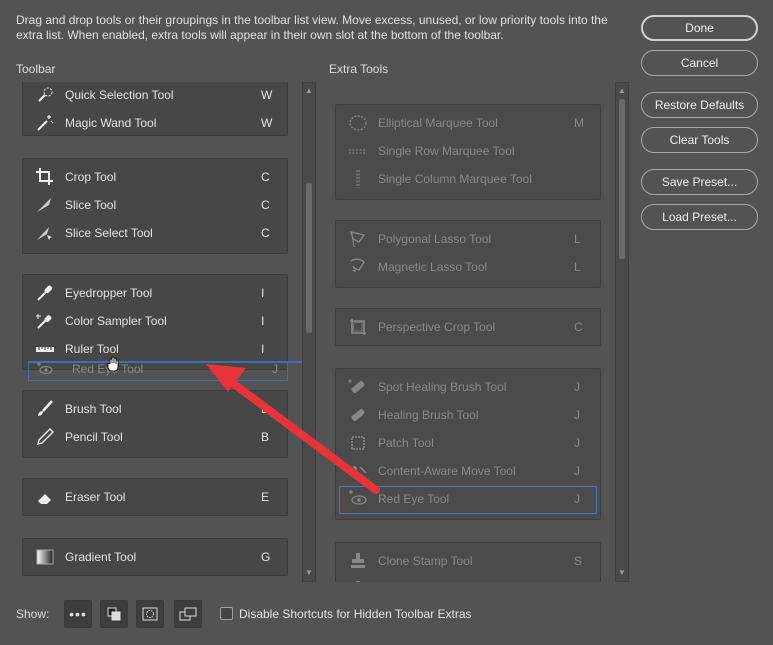  I want to click on ellipsis-icon: •••, so click(78, 614).